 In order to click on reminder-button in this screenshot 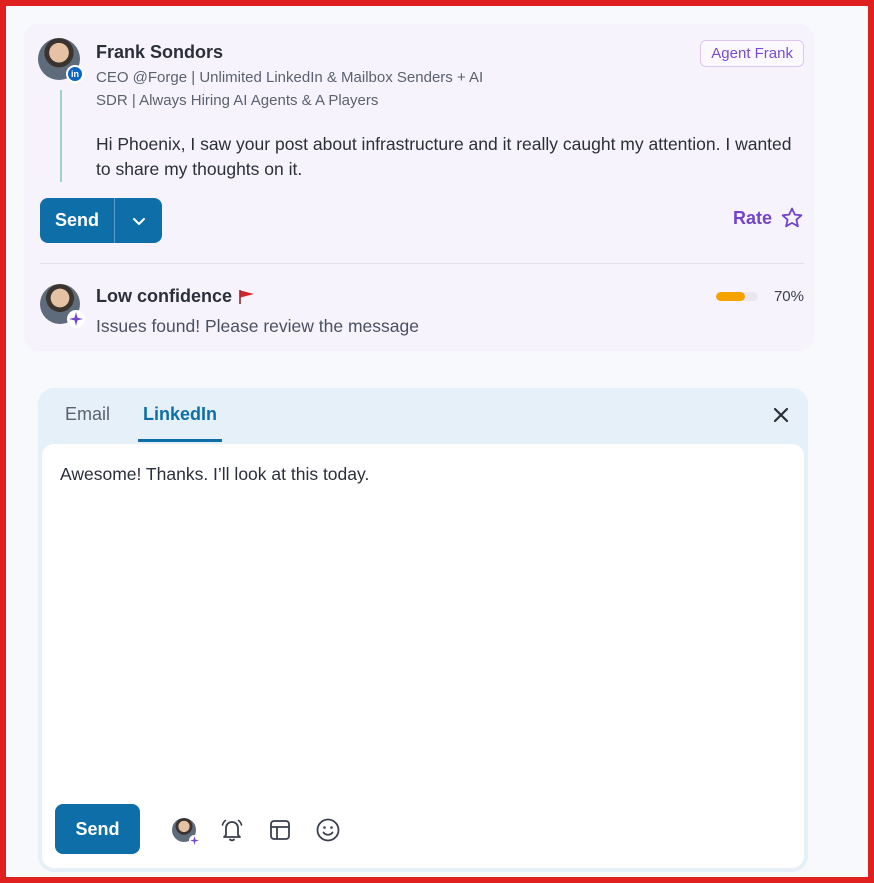, I will do `click(232, 830)`.